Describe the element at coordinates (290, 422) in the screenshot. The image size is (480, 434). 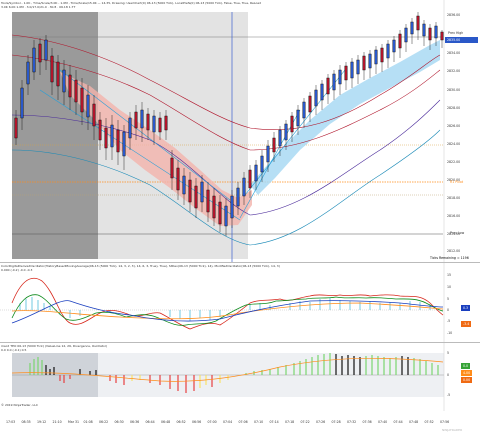
I see `time-axis-label: 07:18` at that location.